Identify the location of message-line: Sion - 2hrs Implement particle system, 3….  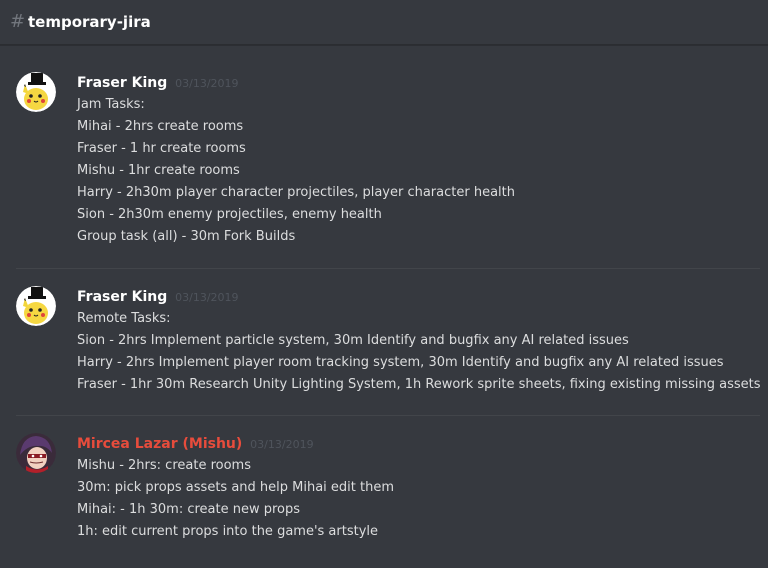
(353, 340).